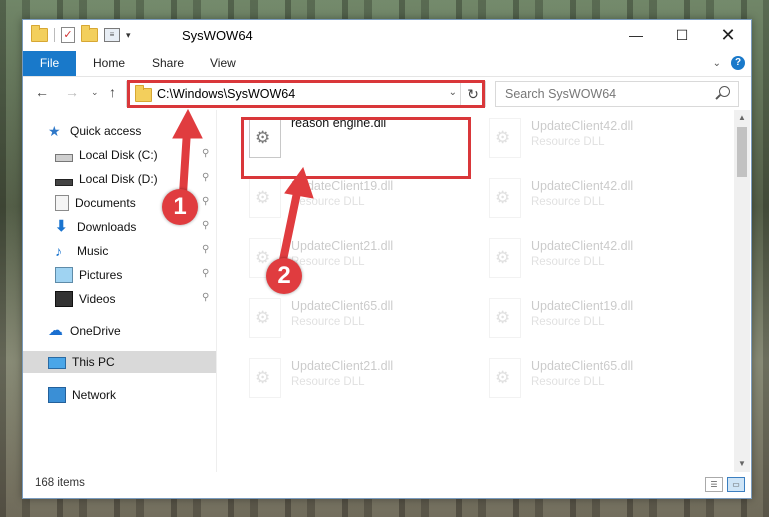 The width and height of the screenshot is (769, 517). I want to click on ribbon-controls: ⌄ ?, so click(729, 63).